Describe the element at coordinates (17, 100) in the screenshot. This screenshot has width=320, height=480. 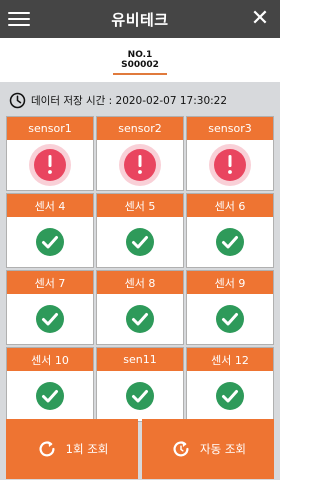
I see `clock-icon` at that location.